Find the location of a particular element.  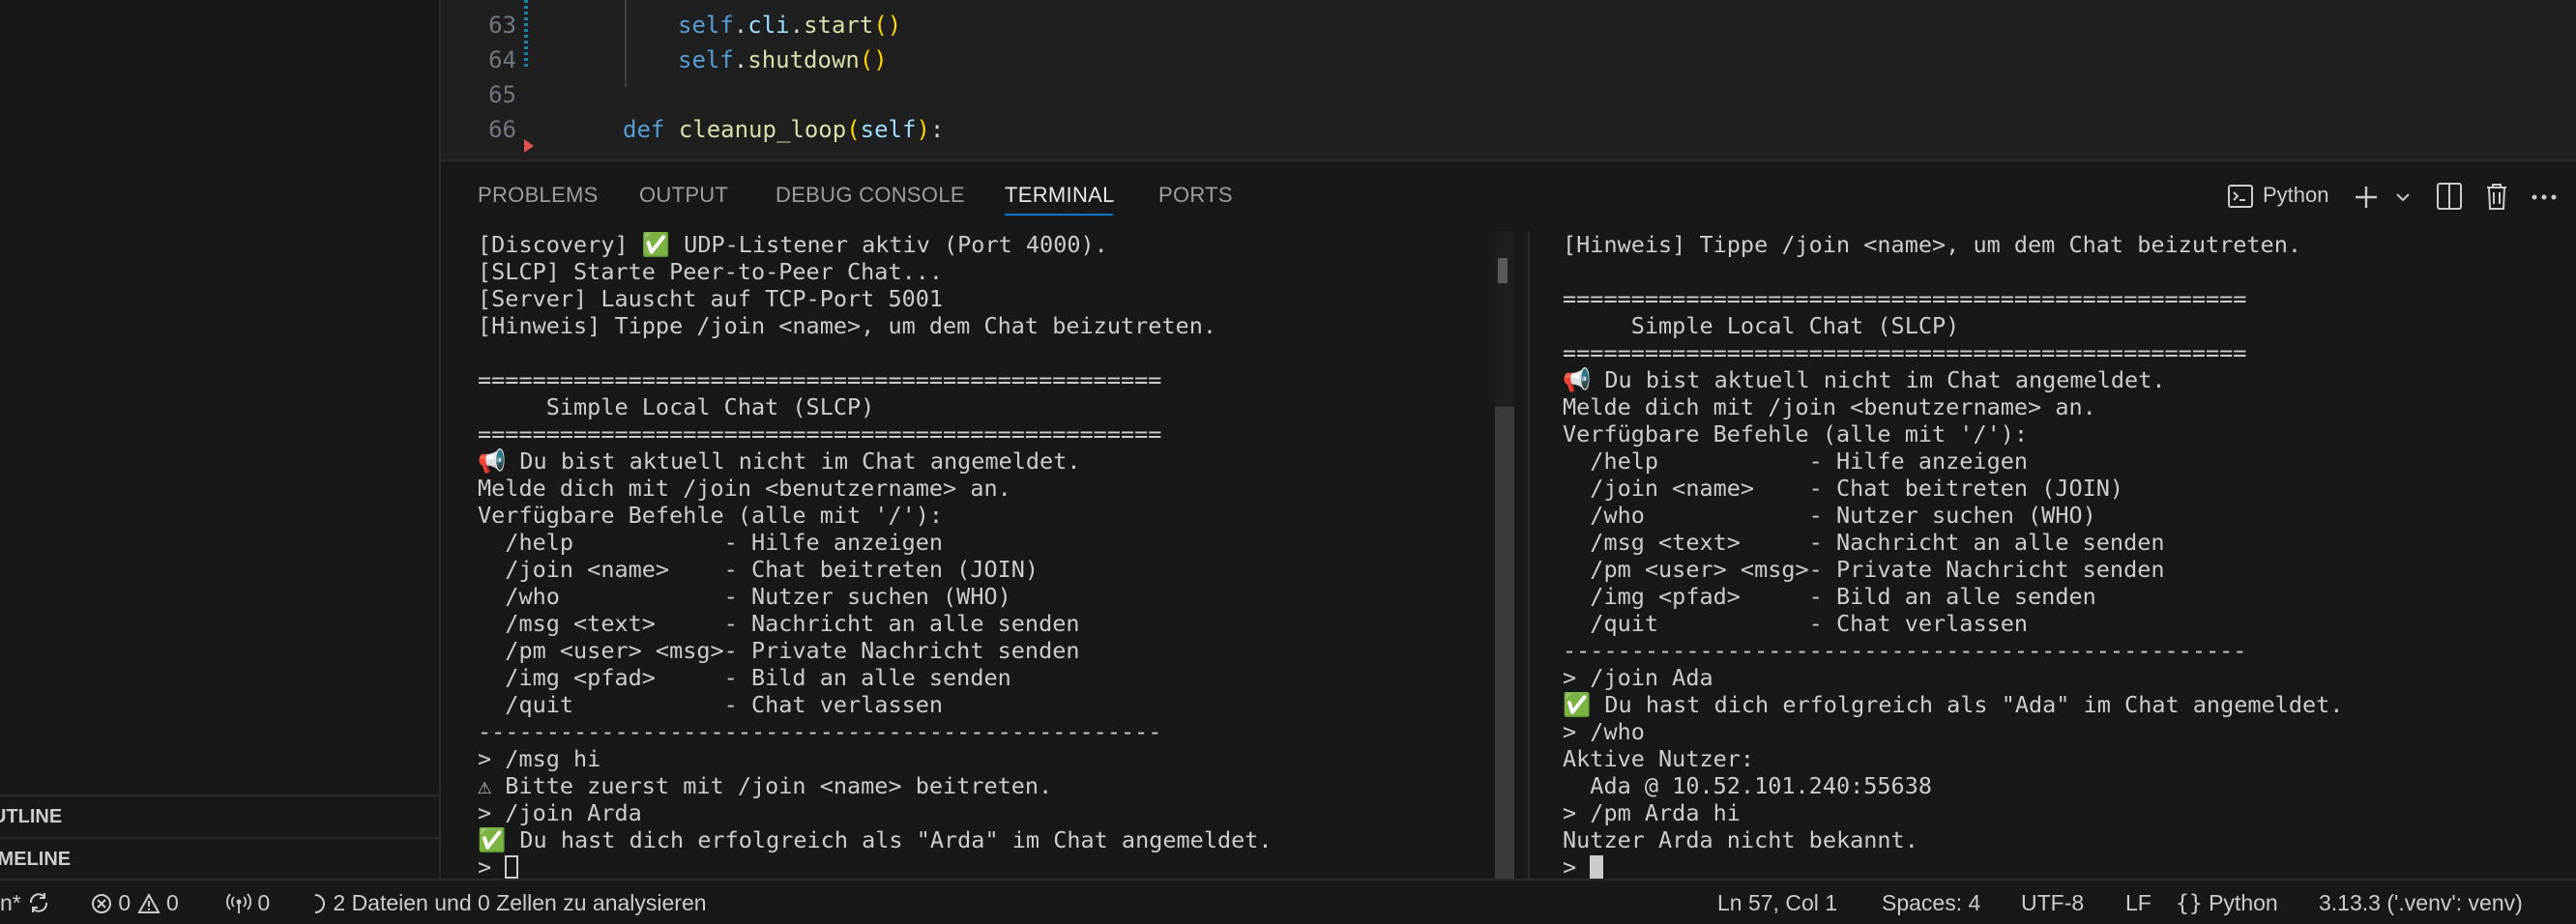

terminal-cursor is located at coordinates (1597, 867).